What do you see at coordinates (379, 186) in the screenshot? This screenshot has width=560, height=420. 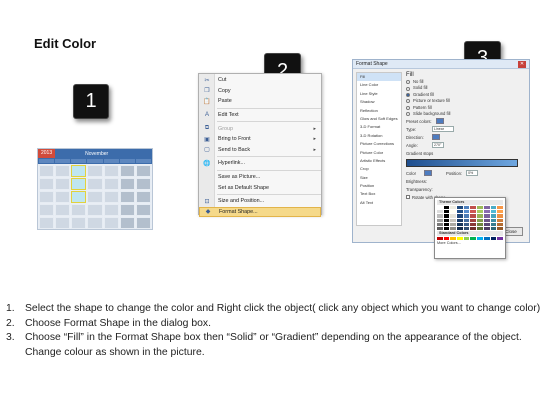 I see `category-item: Position` at bounding box center [379, 186].